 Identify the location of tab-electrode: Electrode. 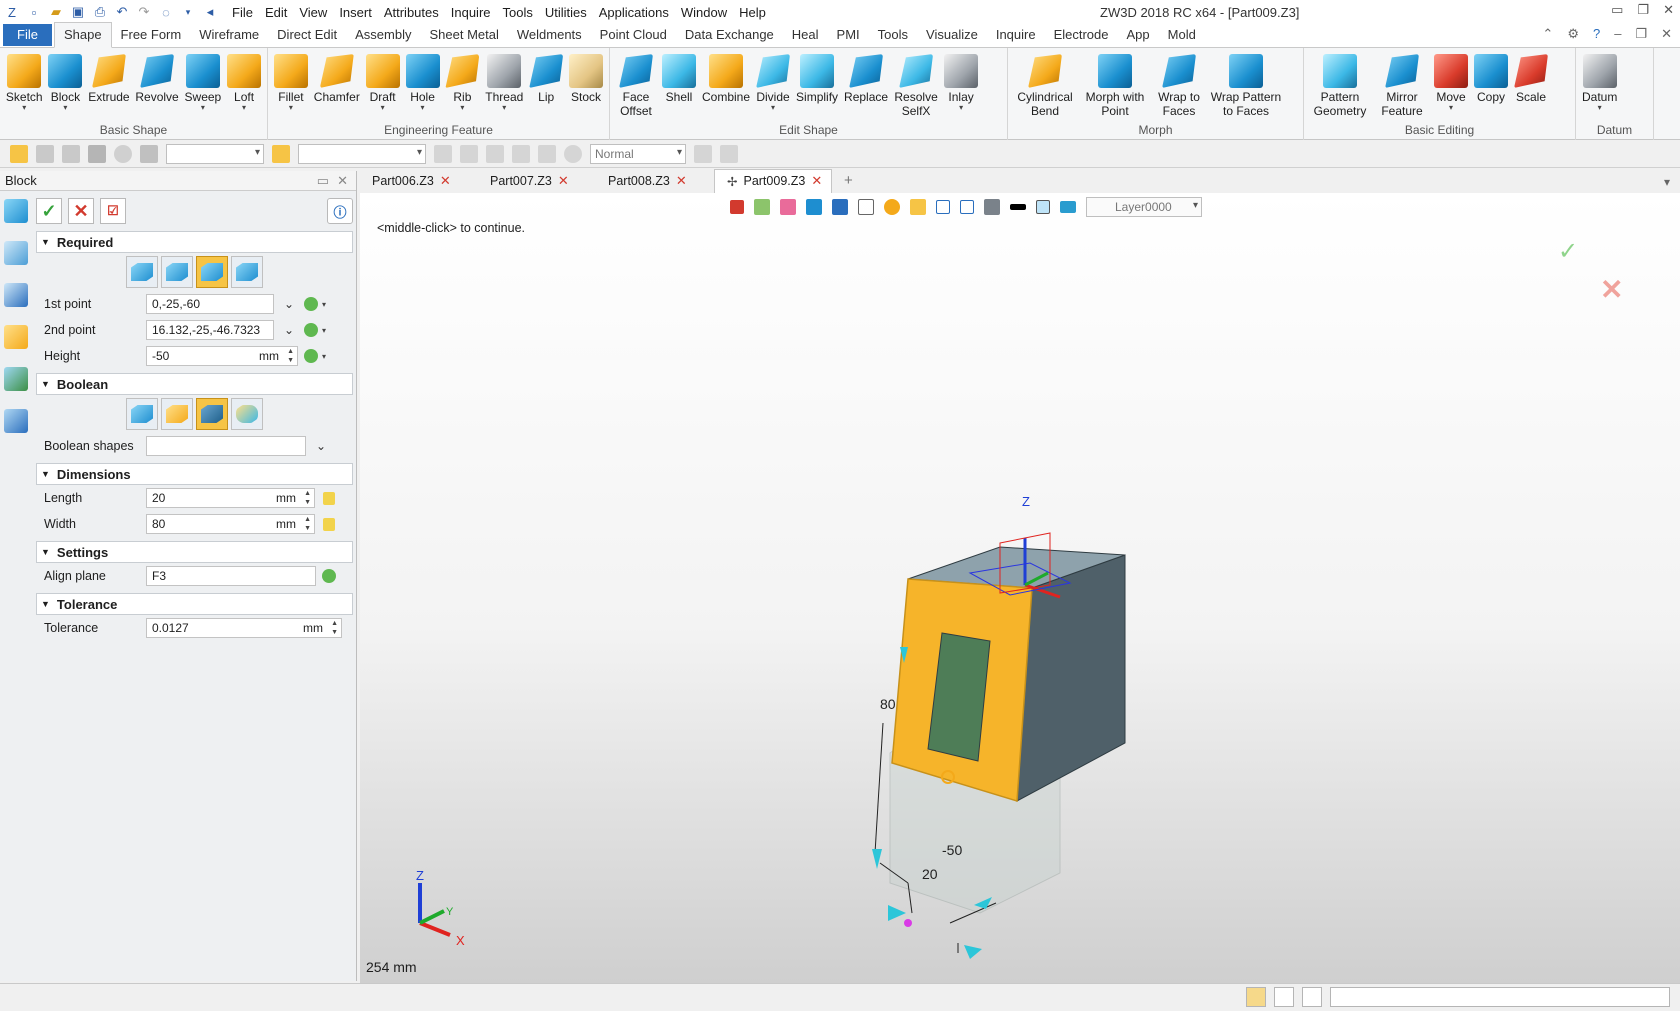
(1081, 35).